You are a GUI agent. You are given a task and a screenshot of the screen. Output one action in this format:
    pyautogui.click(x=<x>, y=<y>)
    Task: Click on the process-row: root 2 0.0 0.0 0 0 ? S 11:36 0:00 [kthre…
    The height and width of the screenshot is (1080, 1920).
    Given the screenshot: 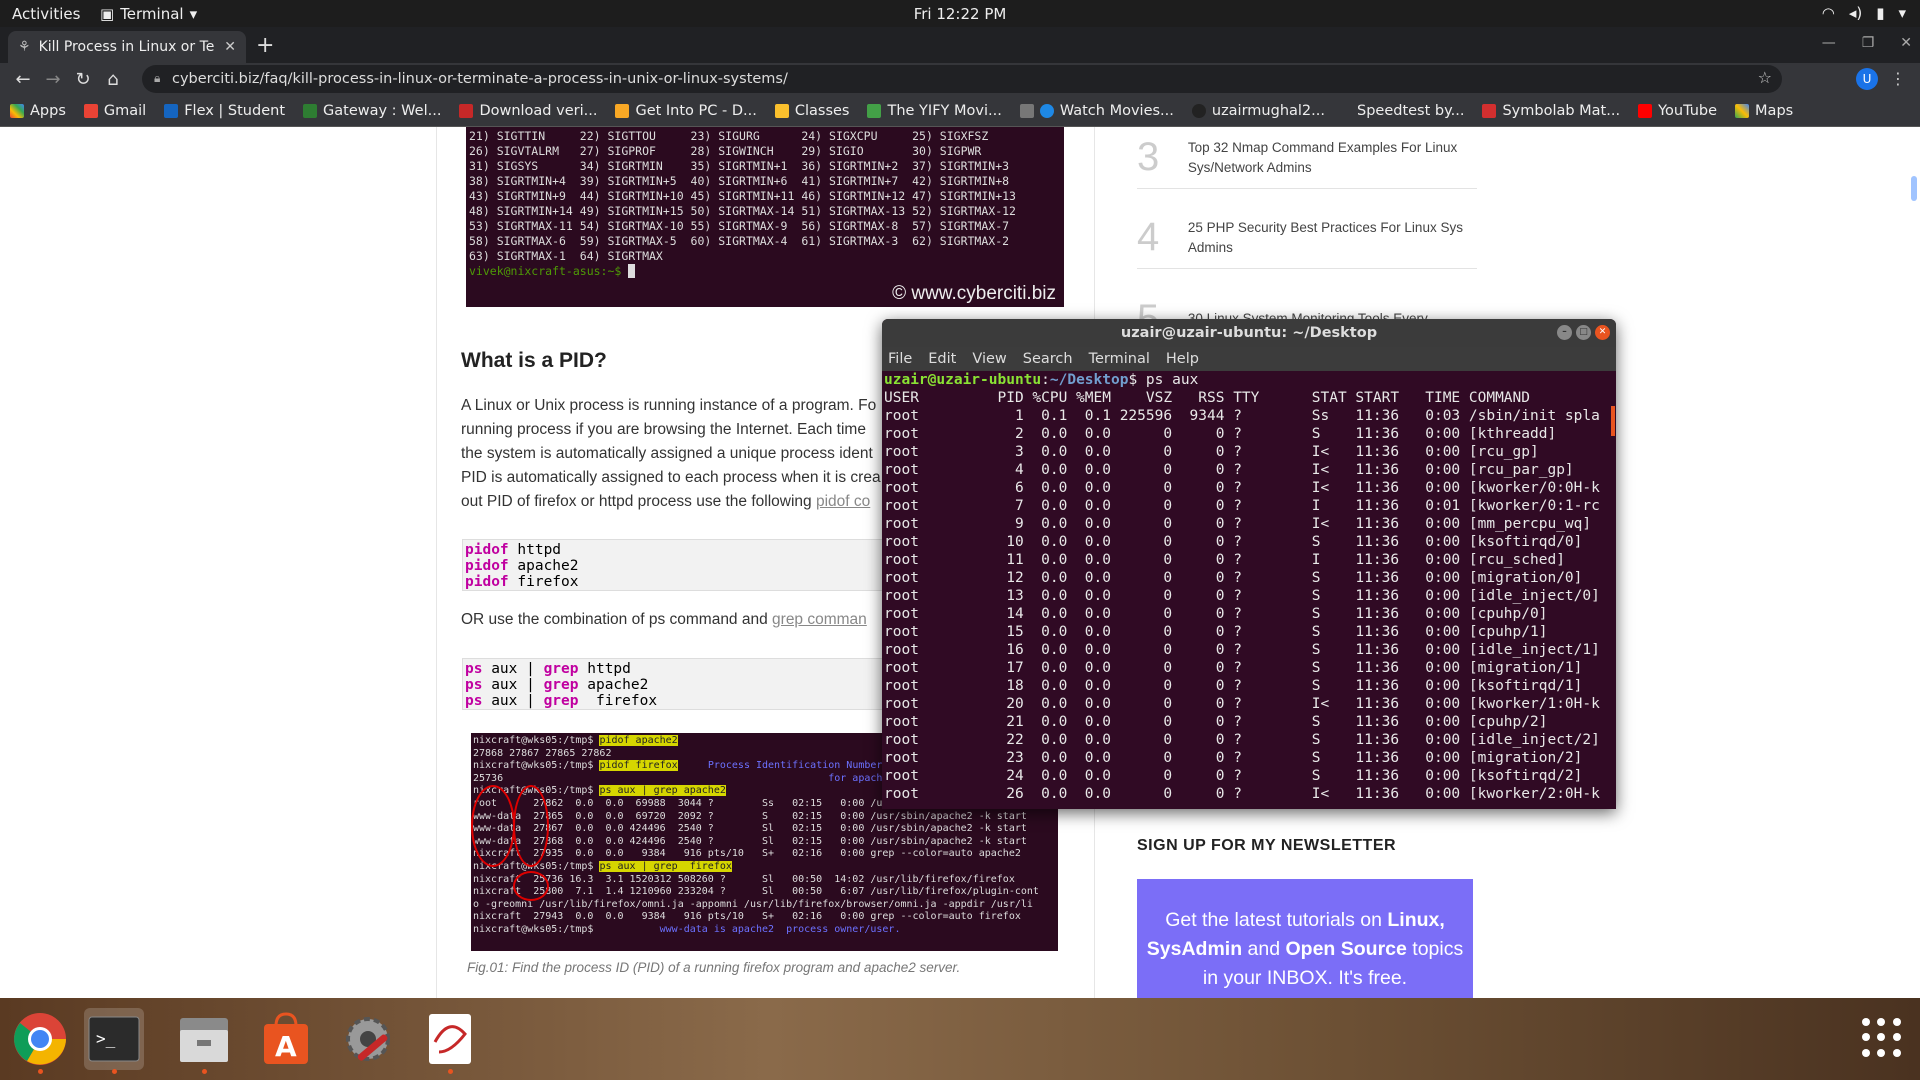 What is the action you would take?
    pyautogui.click(x=1220, y=434)
    